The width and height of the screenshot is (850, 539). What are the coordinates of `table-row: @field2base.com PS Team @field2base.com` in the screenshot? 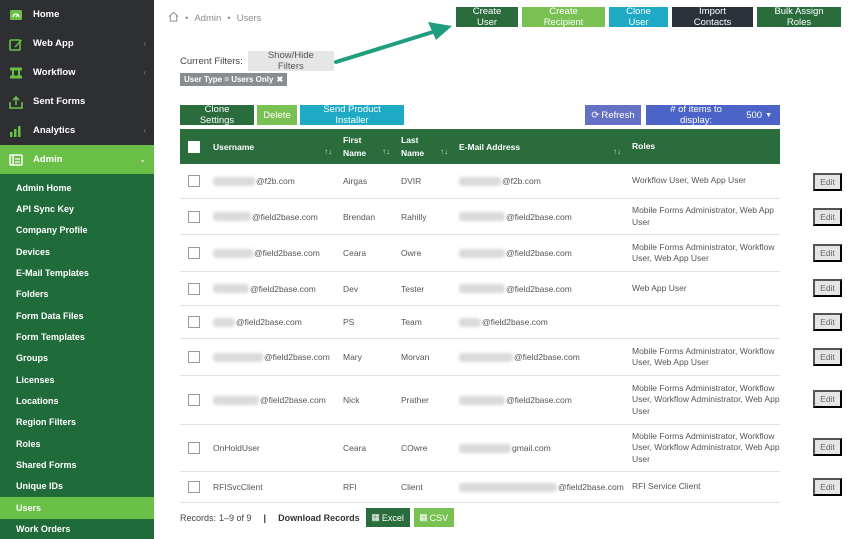 It's located at (480, 322).